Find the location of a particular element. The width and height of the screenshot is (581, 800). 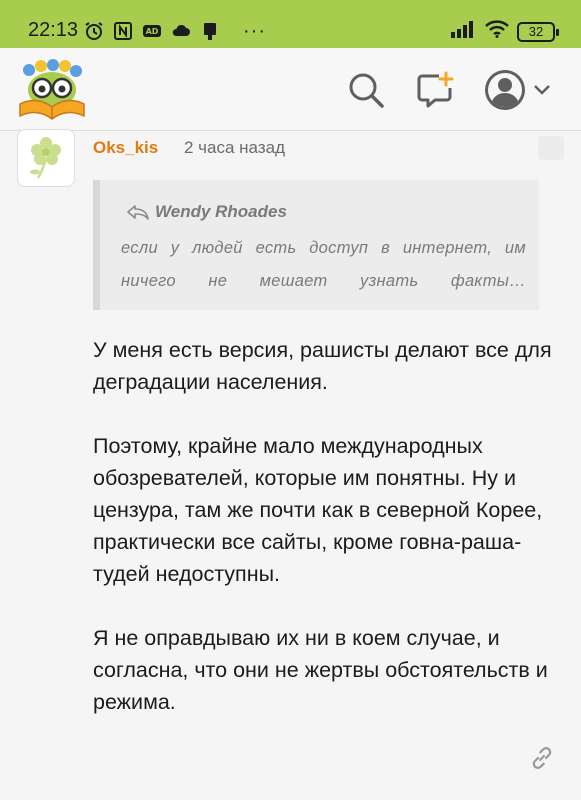

search-icon is located at coordinates (366, 90).